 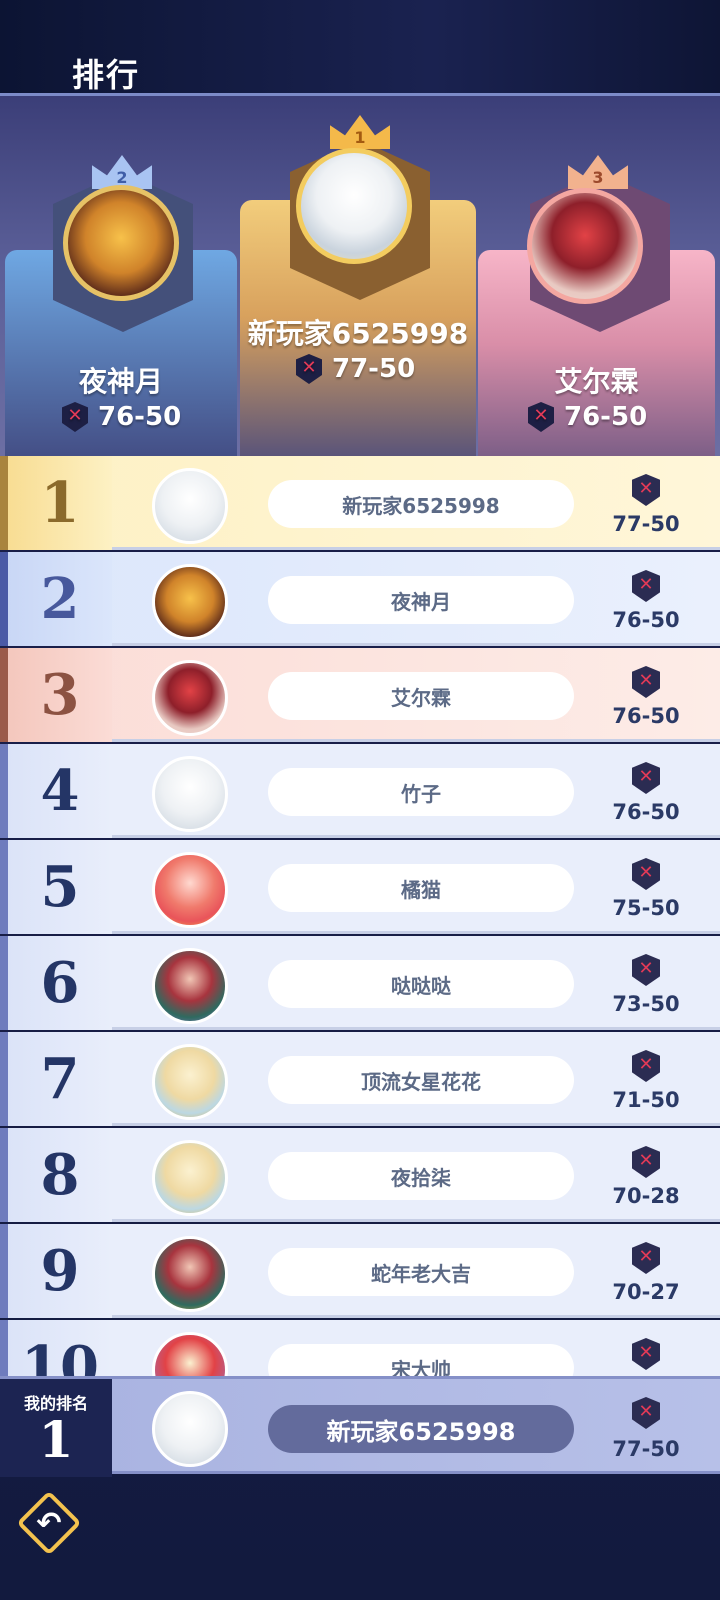 I want to click on rank-number: 6, so click(x=56, y=983).